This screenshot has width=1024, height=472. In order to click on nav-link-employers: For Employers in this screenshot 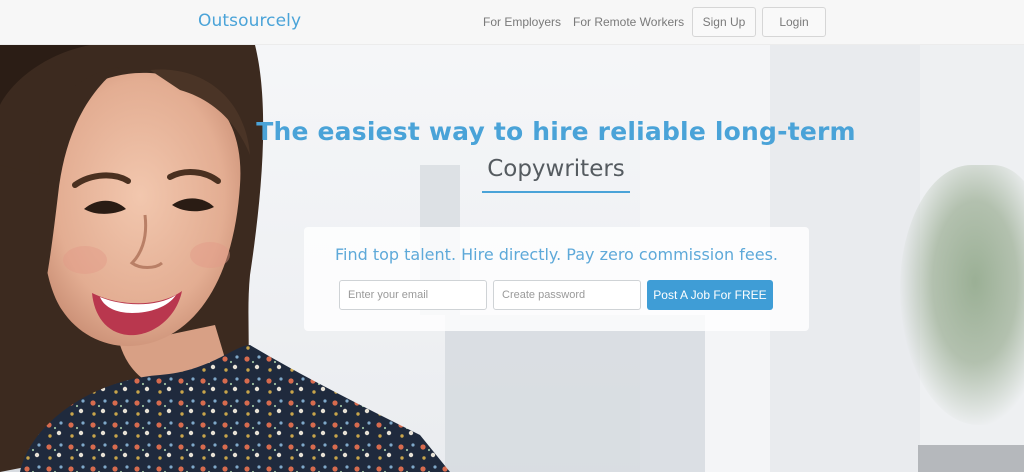, I will do `click(522, 22)`.